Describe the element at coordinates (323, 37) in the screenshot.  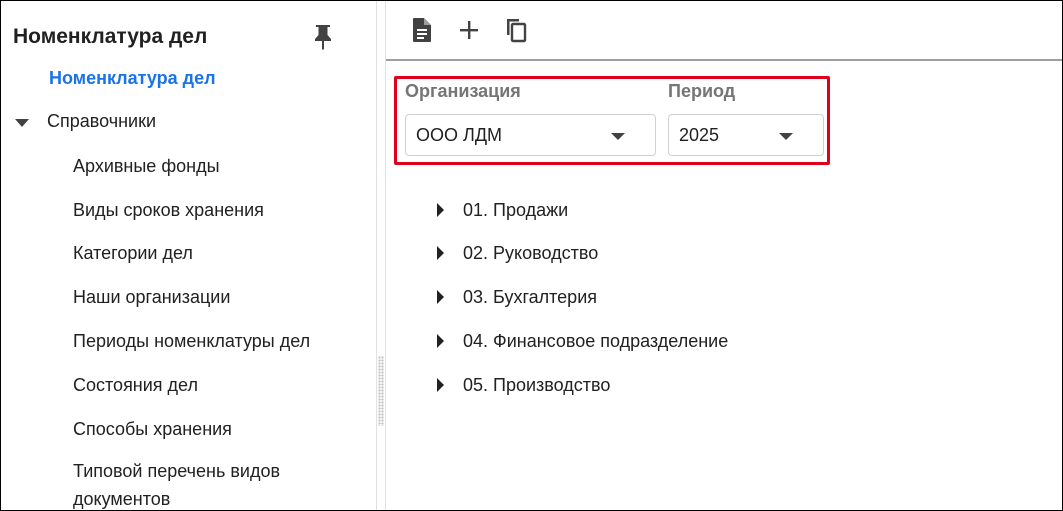
I see `pin-icon` at that location.